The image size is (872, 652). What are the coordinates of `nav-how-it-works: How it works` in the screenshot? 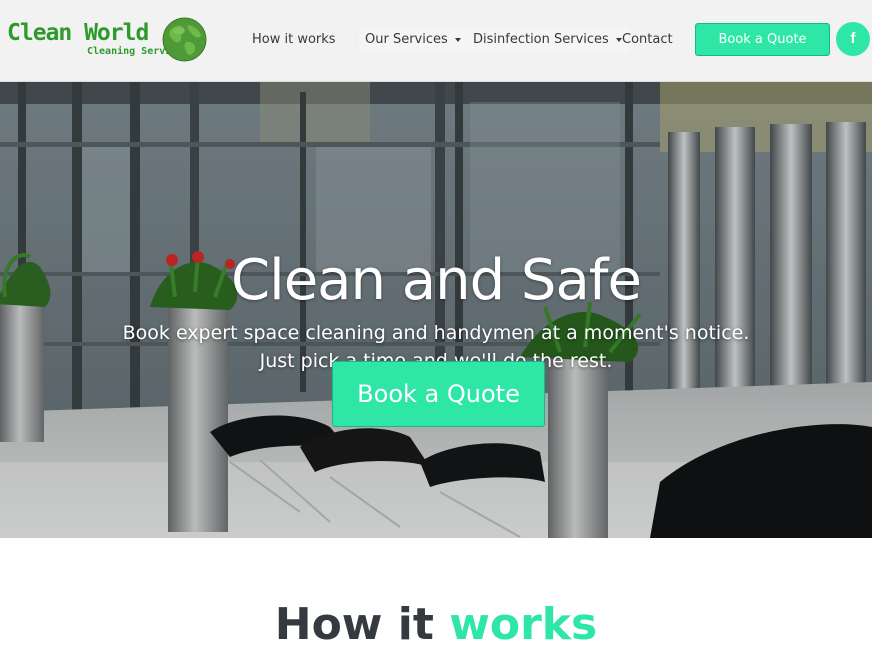 It's located at (294, 40).